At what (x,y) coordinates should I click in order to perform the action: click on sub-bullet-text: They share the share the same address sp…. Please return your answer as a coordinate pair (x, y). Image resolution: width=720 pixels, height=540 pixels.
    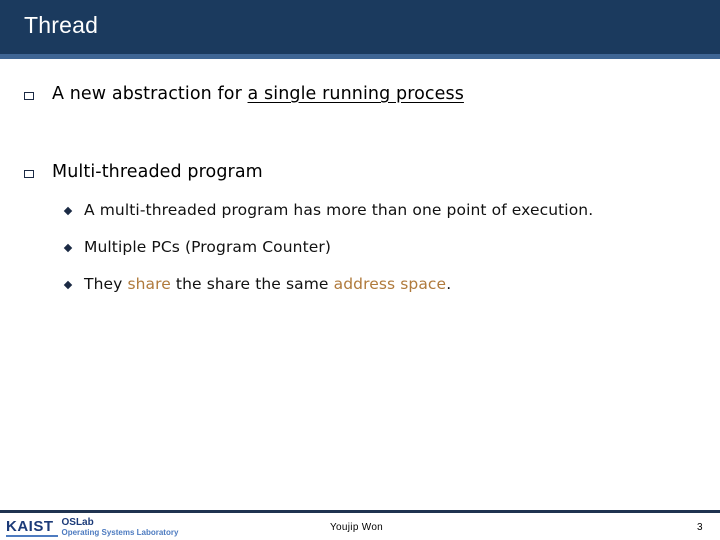
    Looking at the image, I should click on (267, 284).